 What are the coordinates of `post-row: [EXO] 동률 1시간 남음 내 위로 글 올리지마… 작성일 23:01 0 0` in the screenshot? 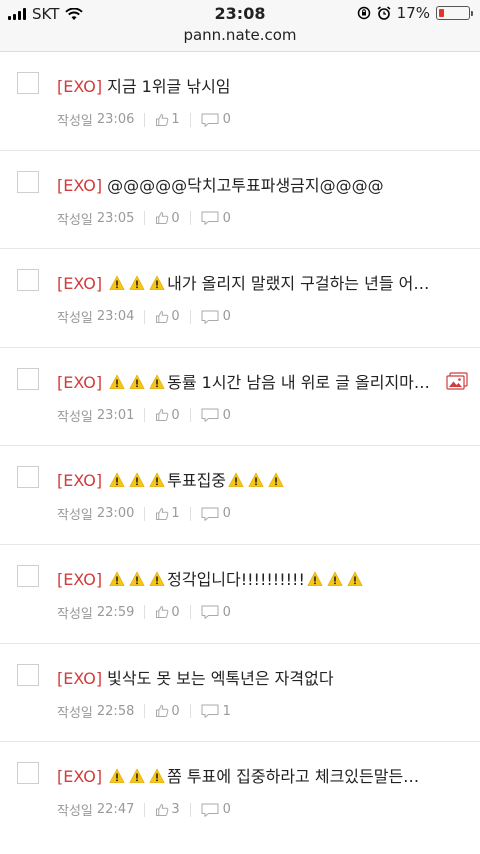 It's located at (240, 397).